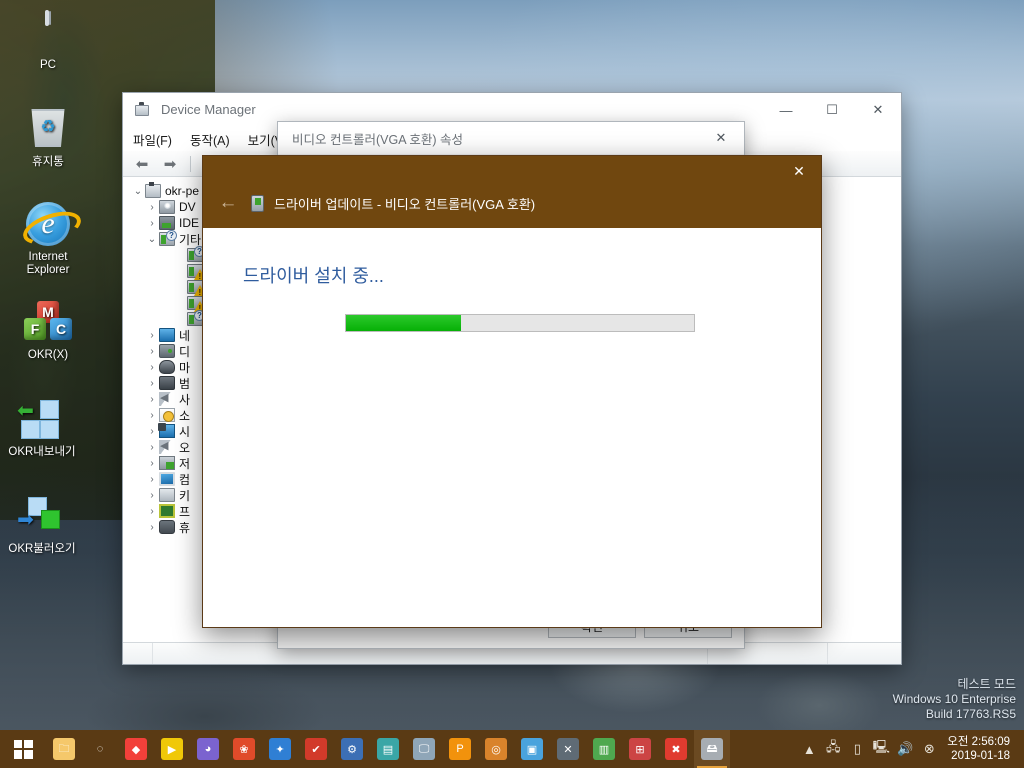 The image size is (1024, 768). I want to click on taskbar-item-notepad-tool: ▤, so click(388, 749).